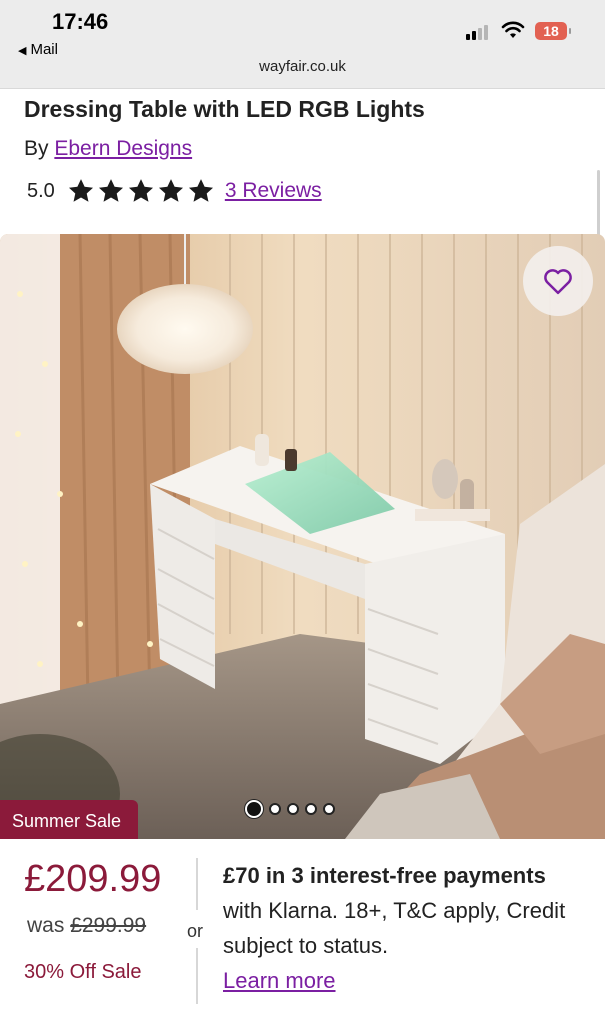 The image size is (605, 1024). I want to click on rating-row: 5.0 3 Reviews, so click(174, 191).